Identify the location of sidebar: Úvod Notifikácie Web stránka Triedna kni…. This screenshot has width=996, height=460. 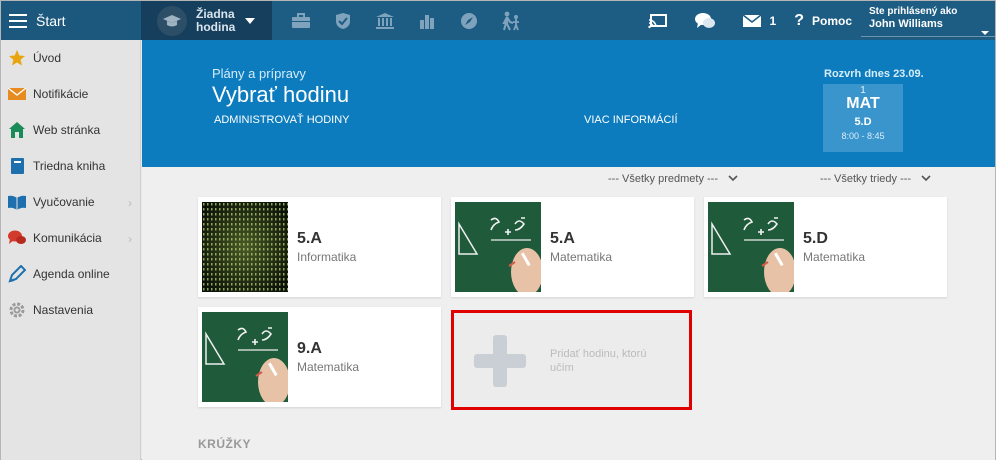
(71, 250).